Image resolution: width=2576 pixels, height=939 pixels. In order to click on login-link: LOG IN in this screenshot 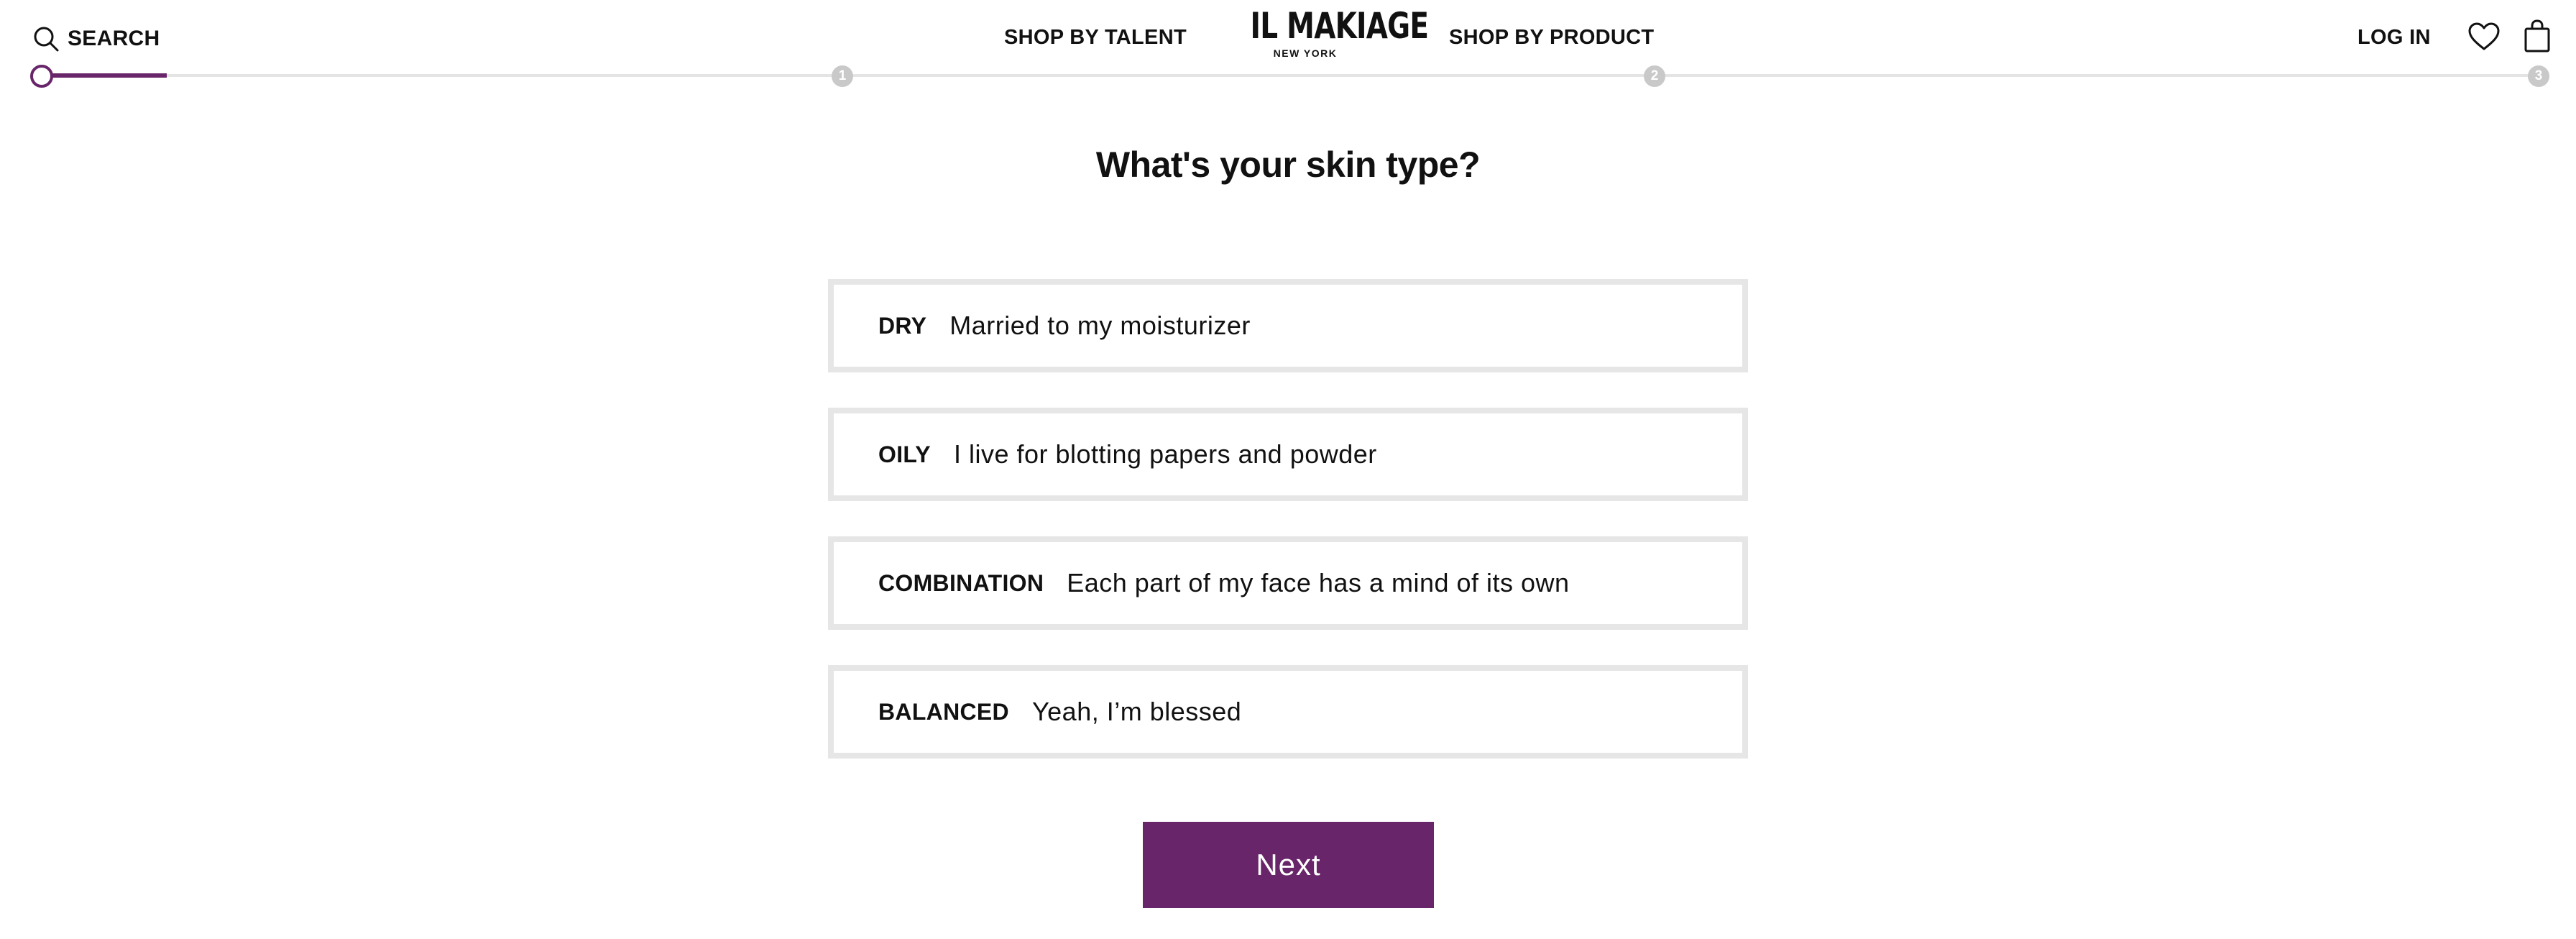, I will do `click(2394, 38)`.